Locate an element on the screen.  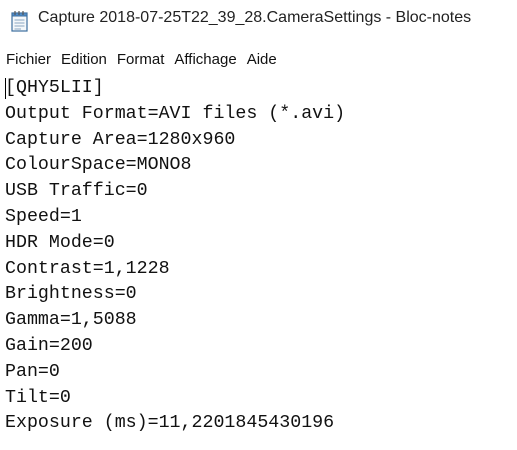
text-line: HDR Mode=0 is located at coordinates (60, 242).